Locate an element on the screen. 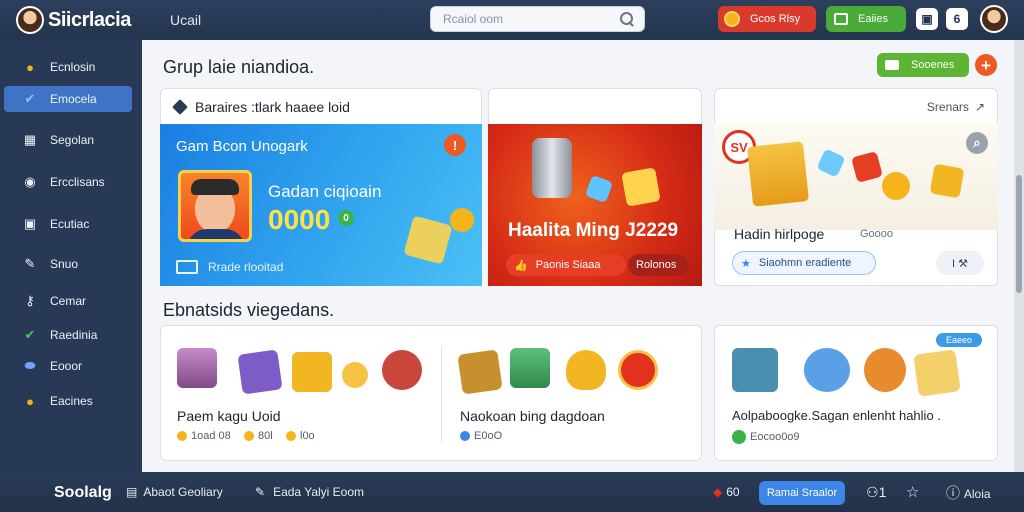 This screenshot has width=1024, height=512. bottom-item-1-label: Abaot Geoliary is located at coordinates (183, 492).